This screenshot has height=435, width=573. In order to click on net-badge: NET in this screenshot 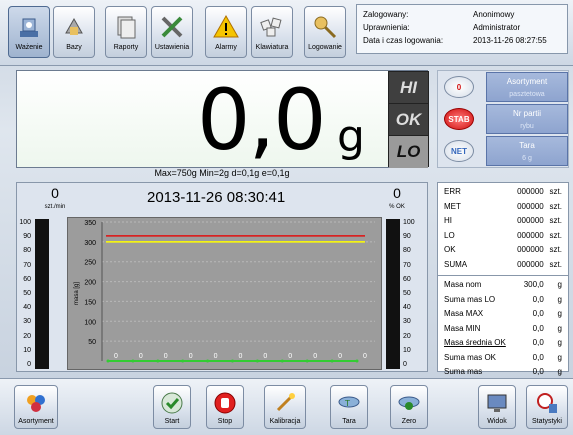, I will do `click(459, 151)`.